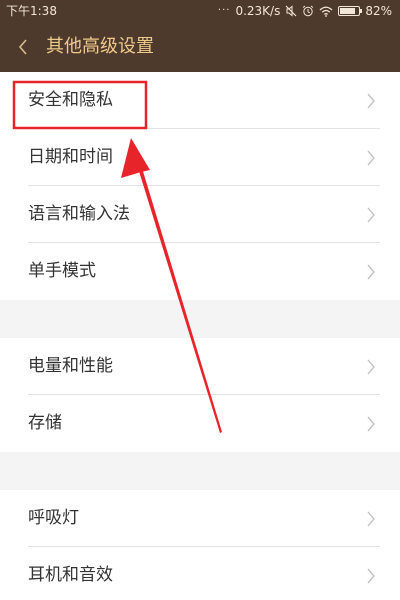 The height and width of the screenshot is (600, 400). I want to click on alarm-icon, so click(308, 11).